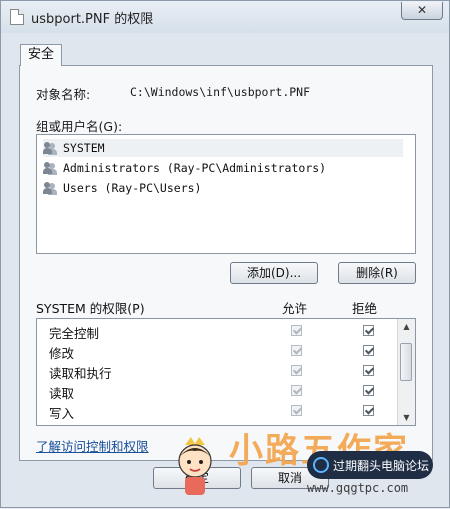 This screenshot has width=450, height=509. I want to click on permissions-scrollbar: ▲ ▼, so click(406, 372).